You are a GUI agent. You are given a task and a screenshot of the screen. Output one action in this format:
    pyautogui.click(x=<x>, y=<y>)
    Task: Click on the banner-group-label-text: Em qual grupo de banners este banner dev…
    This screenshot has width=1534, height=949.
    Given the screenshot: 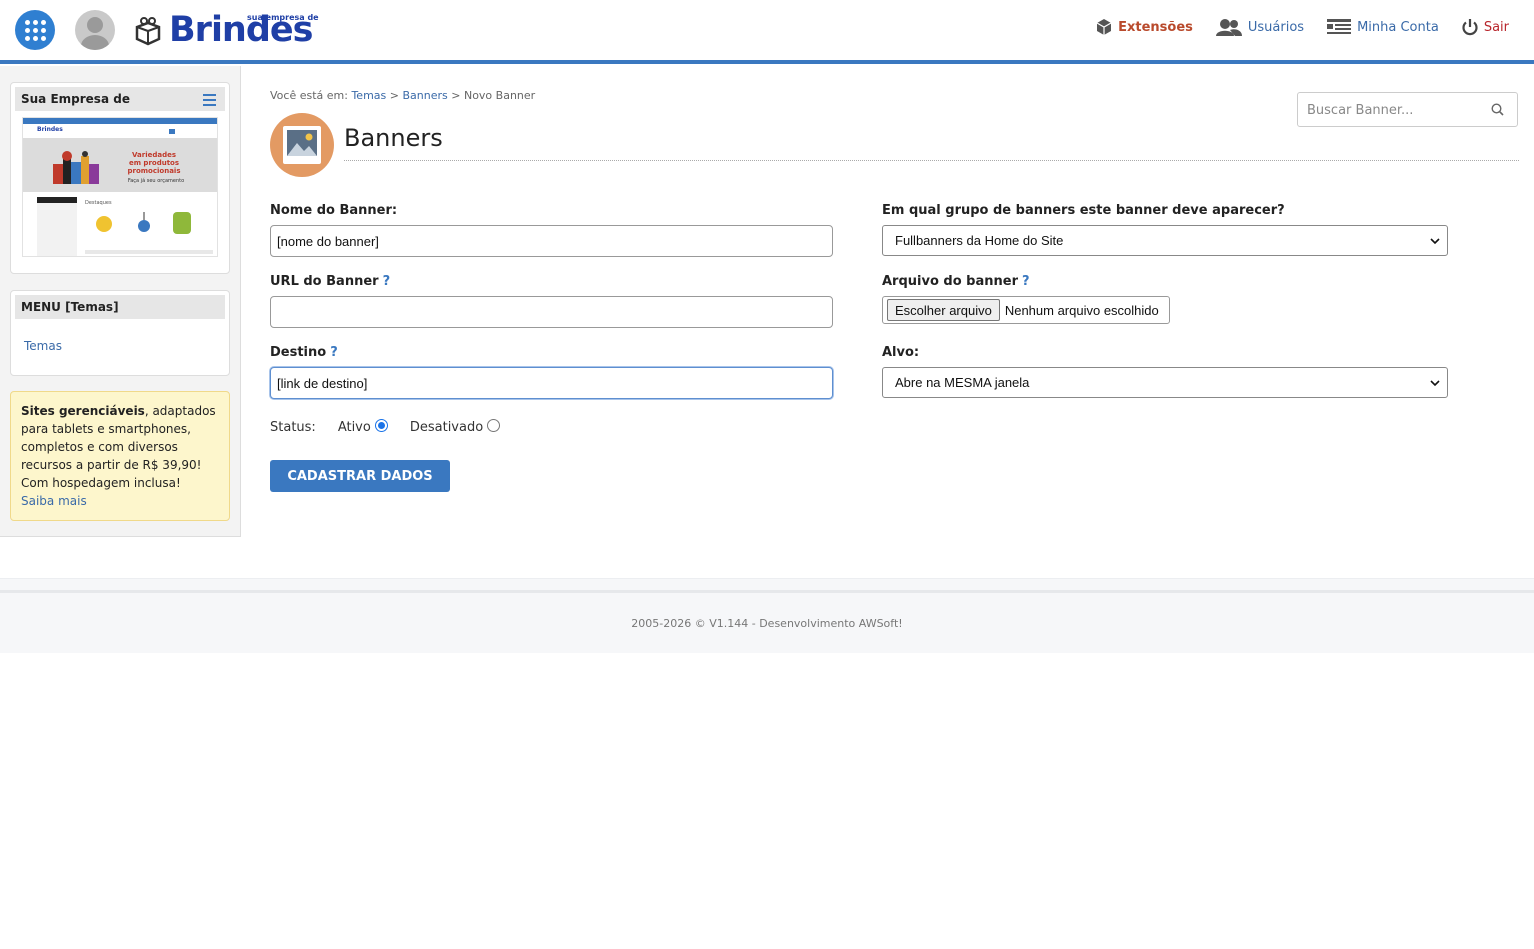 What is the action you would take?
    pyautogui.click(x=1083, y=210)
    